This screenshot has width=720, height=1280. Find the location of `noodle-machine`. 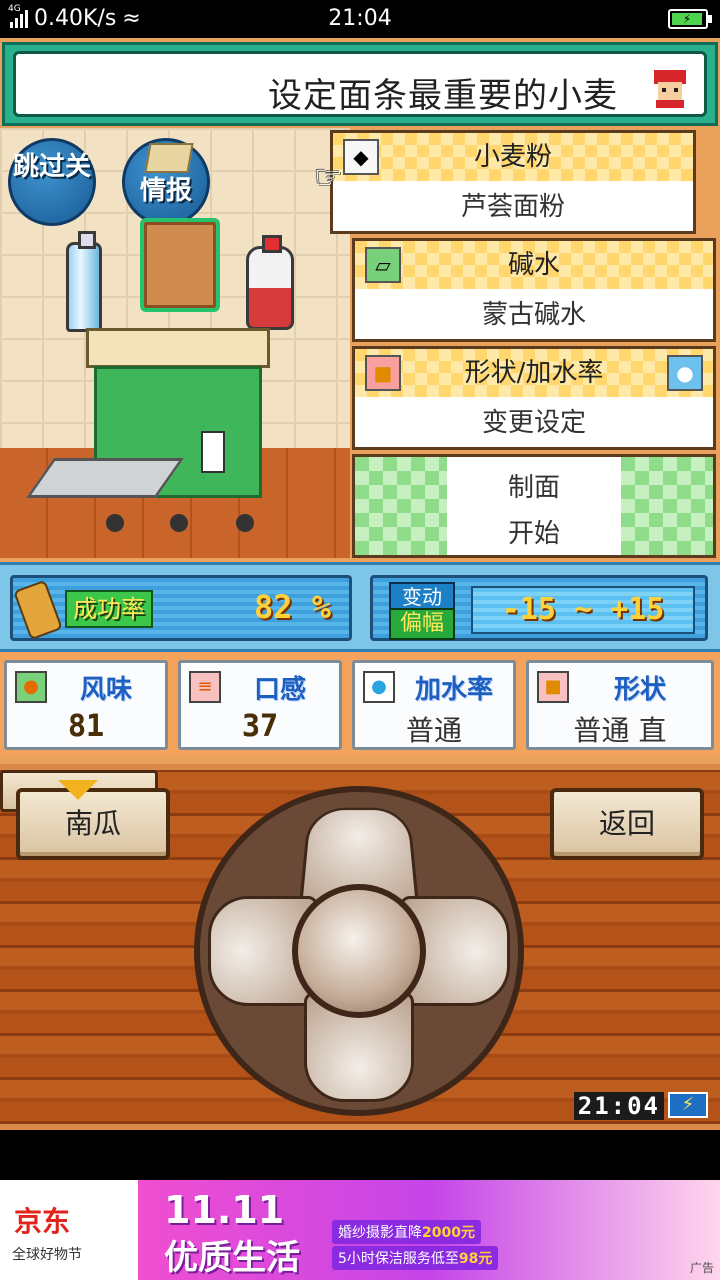

noodle-machine is located at coordinates (178, 430).